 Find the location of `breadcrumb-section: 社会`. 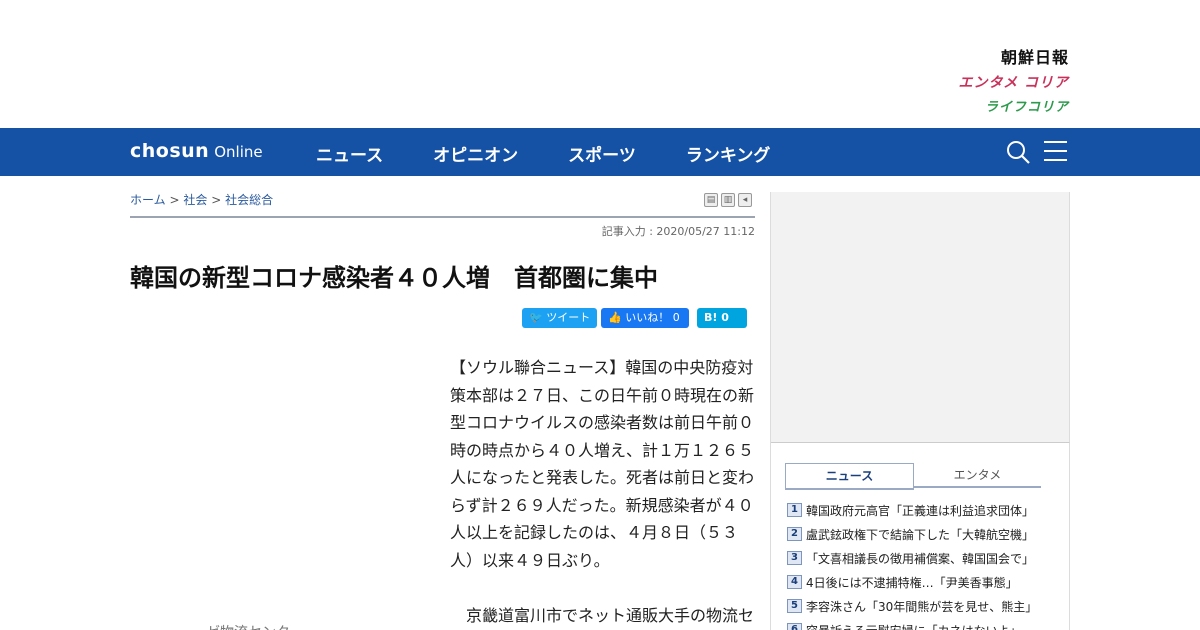

breadcrumb-section: 社会 is located at coordinates (195, 200).